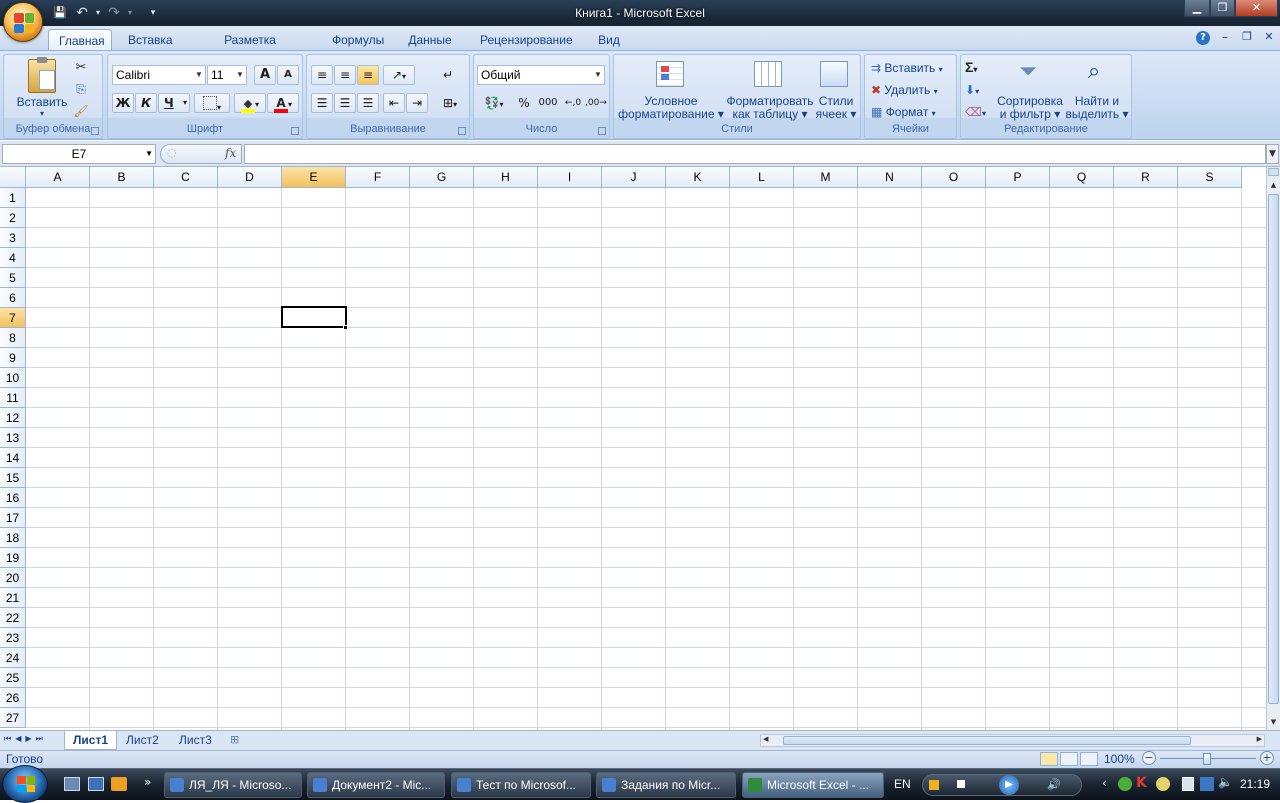 Image resolution: width=1280 pixels, height=803 pixels. Describe the element at coordinates (13, 378) in the screenshot. I see `row-header-10: 10` at that location.